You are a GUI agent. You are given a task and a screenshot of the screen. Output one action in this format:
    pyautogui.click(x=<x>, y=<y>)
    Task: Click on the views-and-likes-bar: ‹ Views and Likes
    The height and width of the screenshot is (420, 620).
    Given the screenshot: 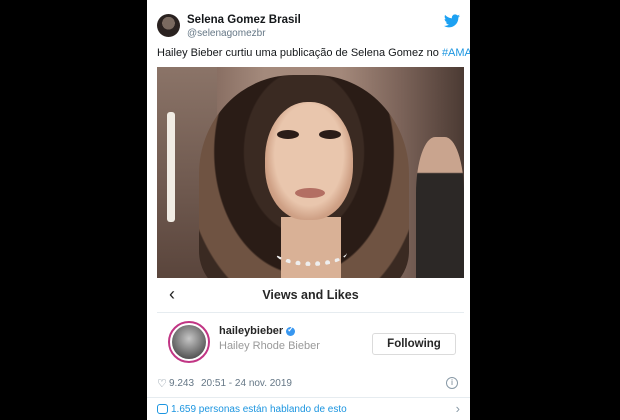 What is the action you would take?
    pyautogui.click(x=310, y=295)
    